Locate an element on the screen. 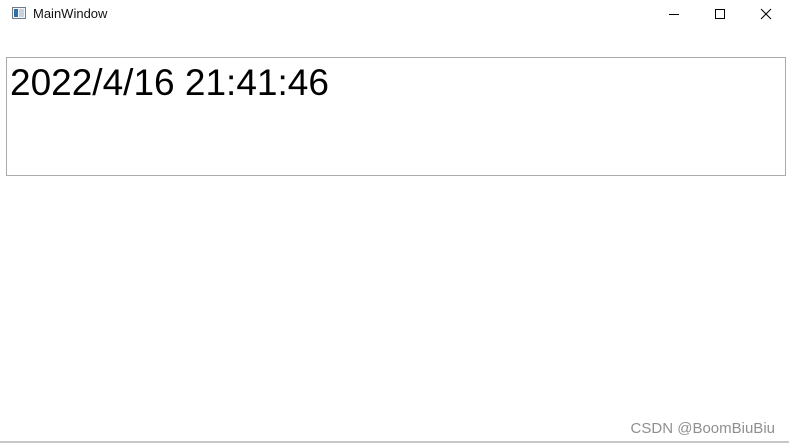 The width and height of the screenshot is (789, 443). maximize-icon is located at coordinates (720, 14).